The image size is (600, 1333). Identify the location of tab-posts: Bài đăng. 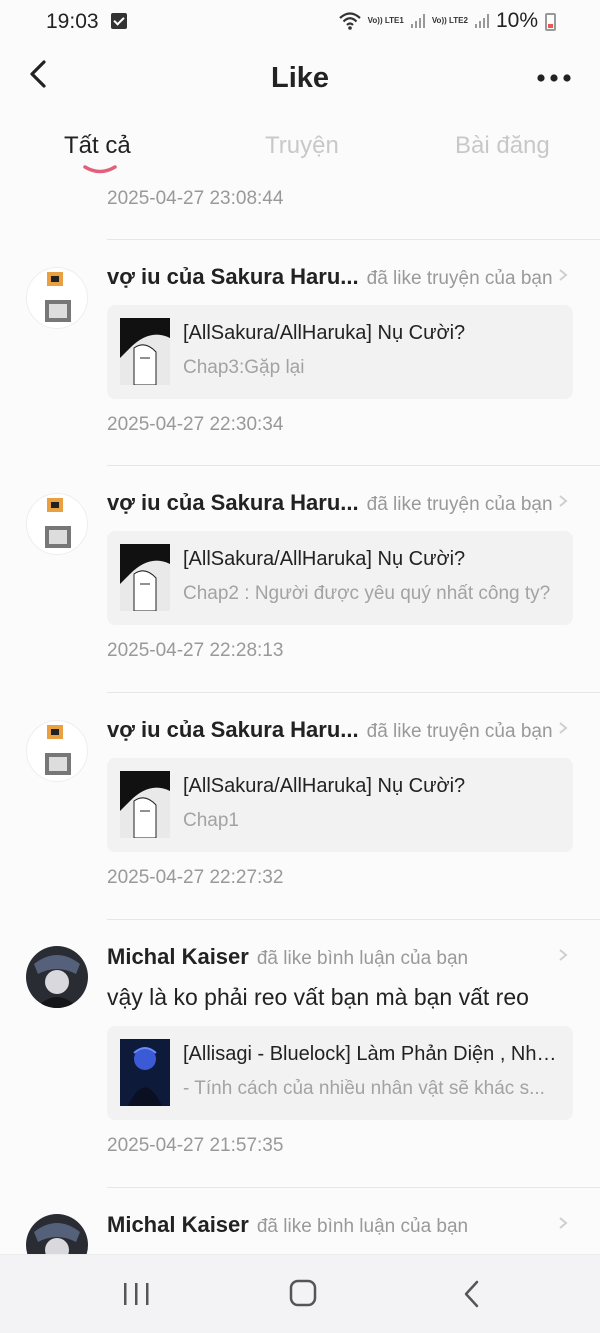
(502, 146).